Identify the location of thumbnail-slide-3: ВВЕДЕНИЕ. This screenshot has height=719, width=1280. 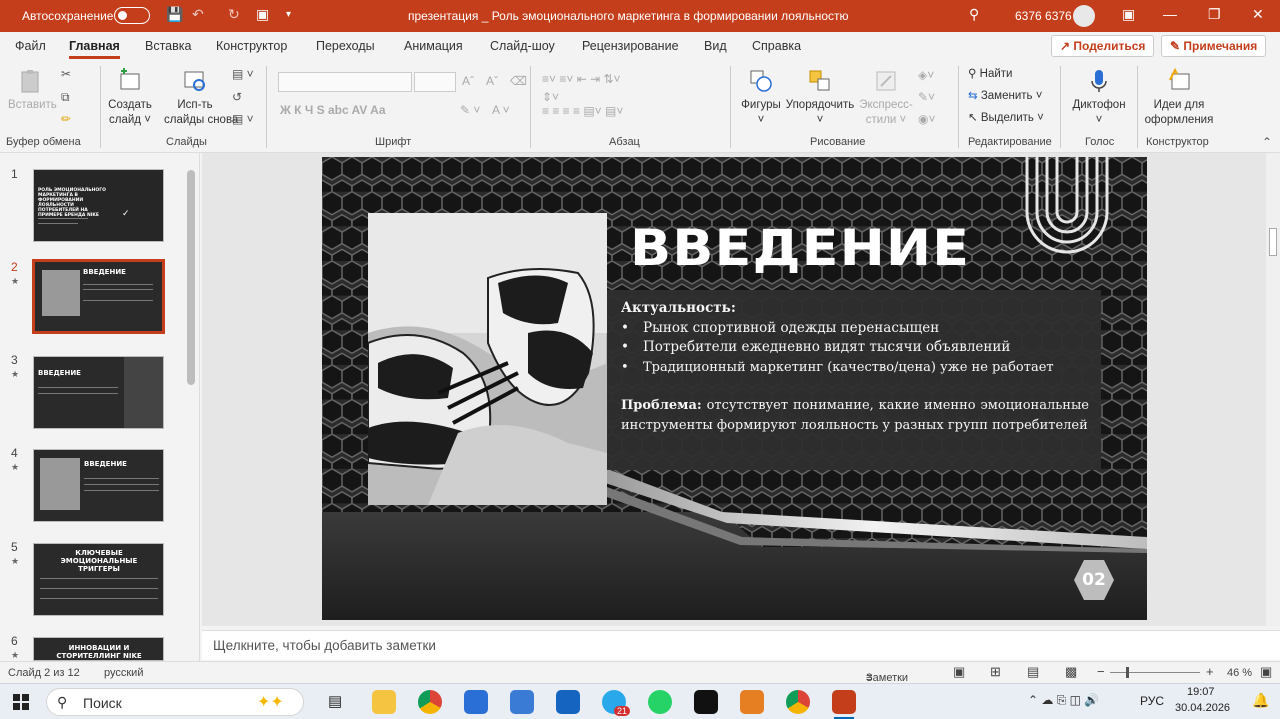
(98, 392).